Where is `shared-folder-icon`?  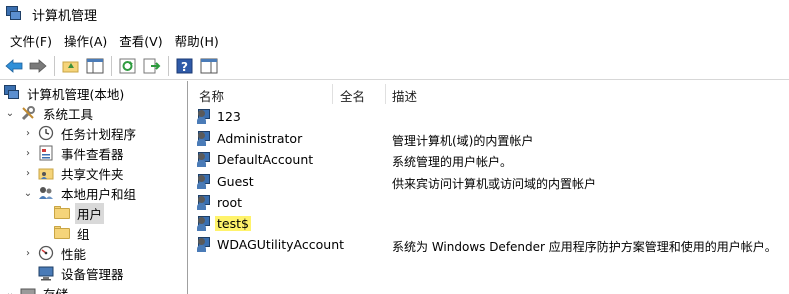
shared-folder-icon is located at coordinates (46, 173).